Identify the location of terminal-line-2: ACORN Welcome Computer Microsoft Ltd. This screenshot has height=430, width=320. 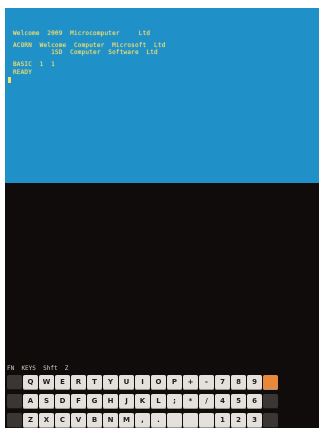
(89, 45).